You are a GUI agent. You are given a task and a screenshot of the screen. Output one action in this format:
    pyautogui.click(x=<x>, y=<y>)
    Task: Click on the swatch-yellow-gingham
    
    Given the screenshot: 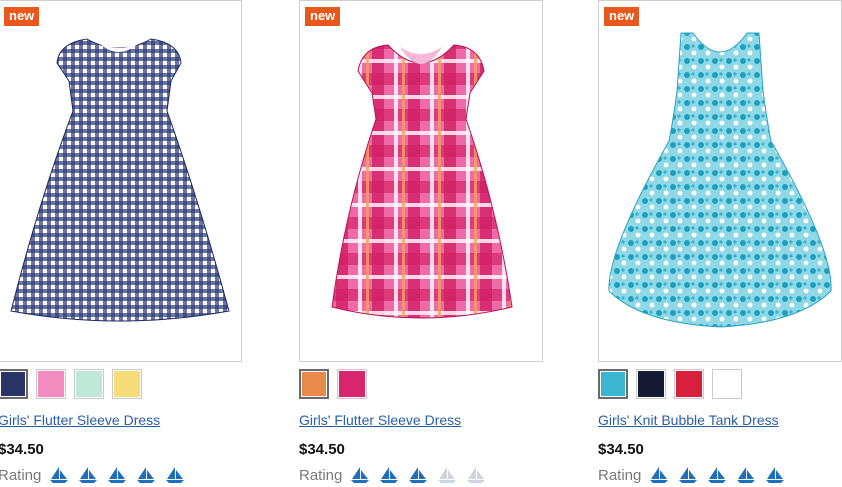 What is the action you would take?
    pyautogui.click(x=127, y=384)
    